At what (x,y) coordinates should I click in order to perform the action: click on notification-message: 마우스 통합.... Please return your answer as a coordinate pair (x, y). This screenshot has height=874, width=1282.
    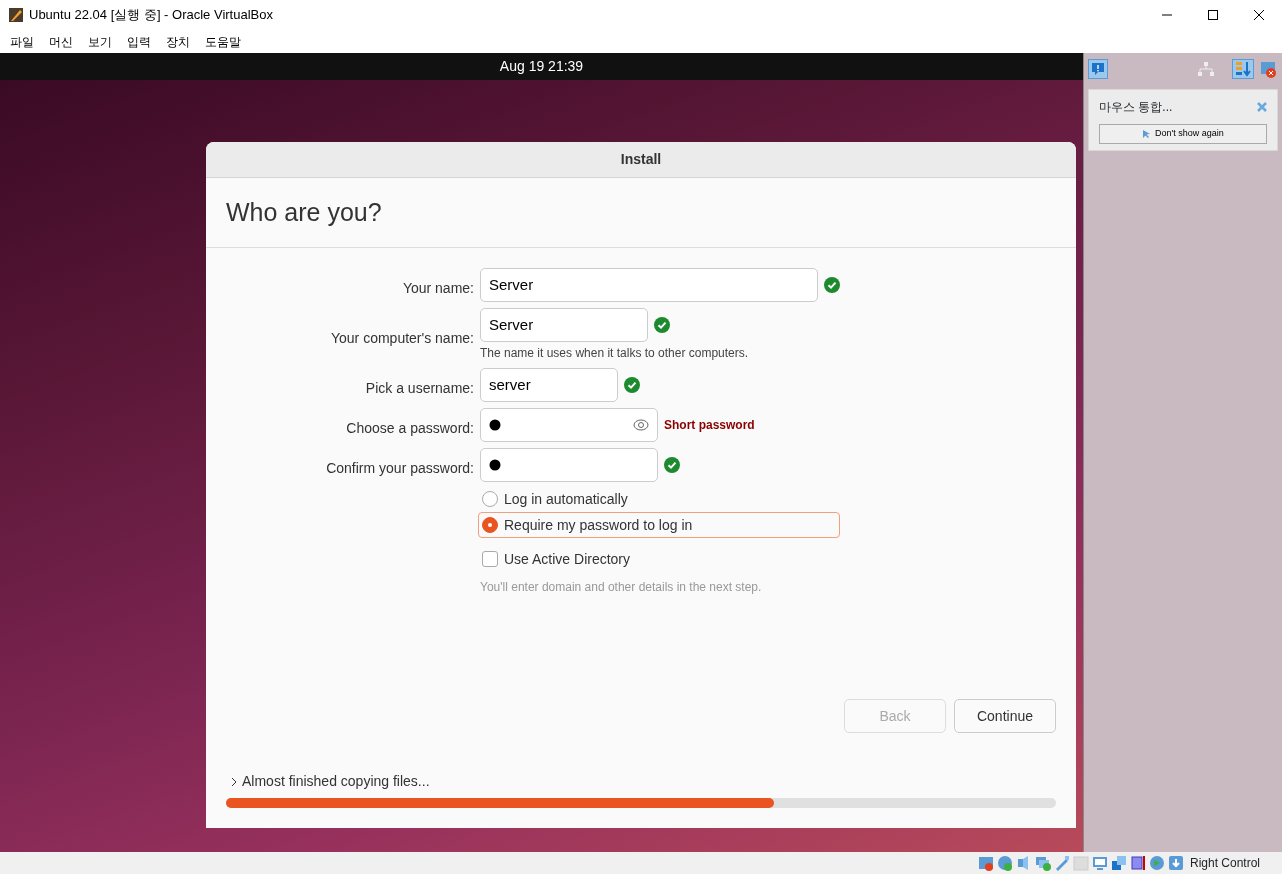
    Looking at the image, I should click on (1136, 107).